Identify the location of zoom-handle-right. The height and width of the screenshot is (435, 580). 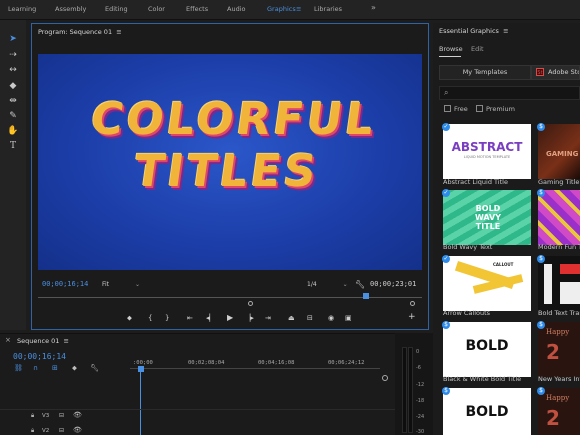
(412, 303).